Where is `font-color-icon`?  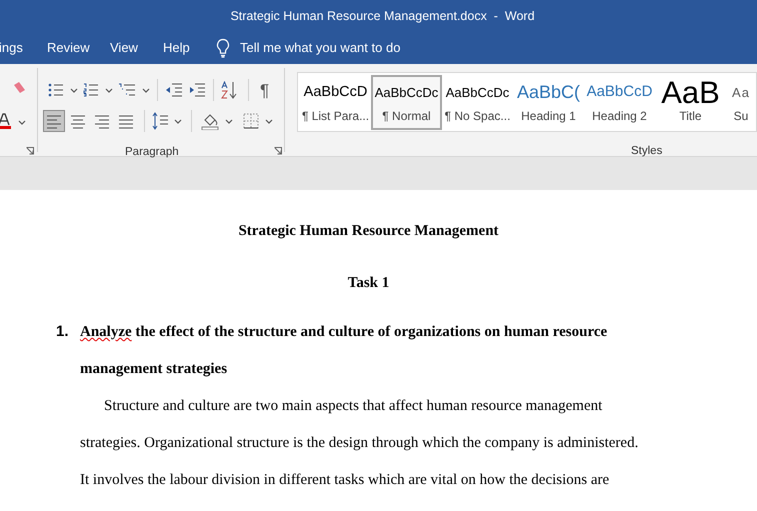 font-color-icon is located at coordinates (5, 121).